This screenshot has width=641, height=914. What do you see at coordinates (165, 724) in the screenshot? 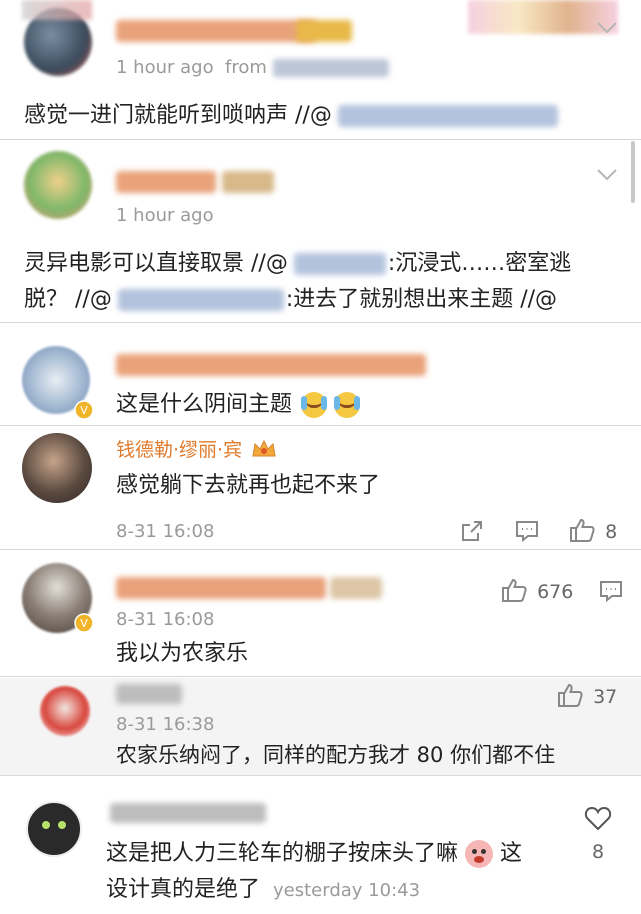
I see `comment-time: 8-31 16:38` at bounding box center [165, 724].